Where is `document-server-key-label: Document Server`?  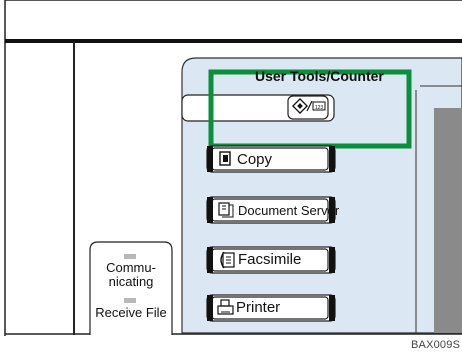
document-server-key-label: Document Server is located at coordinates (289, 210).